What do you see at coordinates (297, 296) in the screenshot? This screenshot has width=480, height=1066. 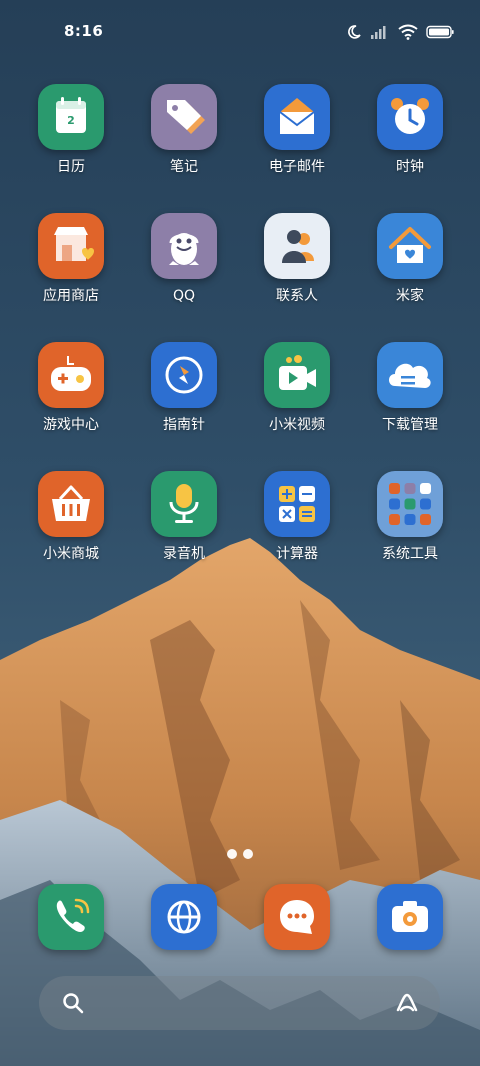 I see `app-label: 联系人` at bounding box center [297, 296].